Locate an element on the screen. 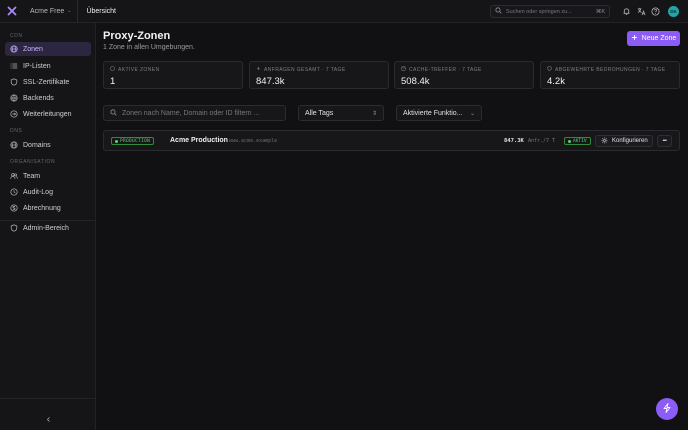 This screenshot has width=688, height=430. sidebar-item-label: Abrechnung is located at coordinates (42, 208).